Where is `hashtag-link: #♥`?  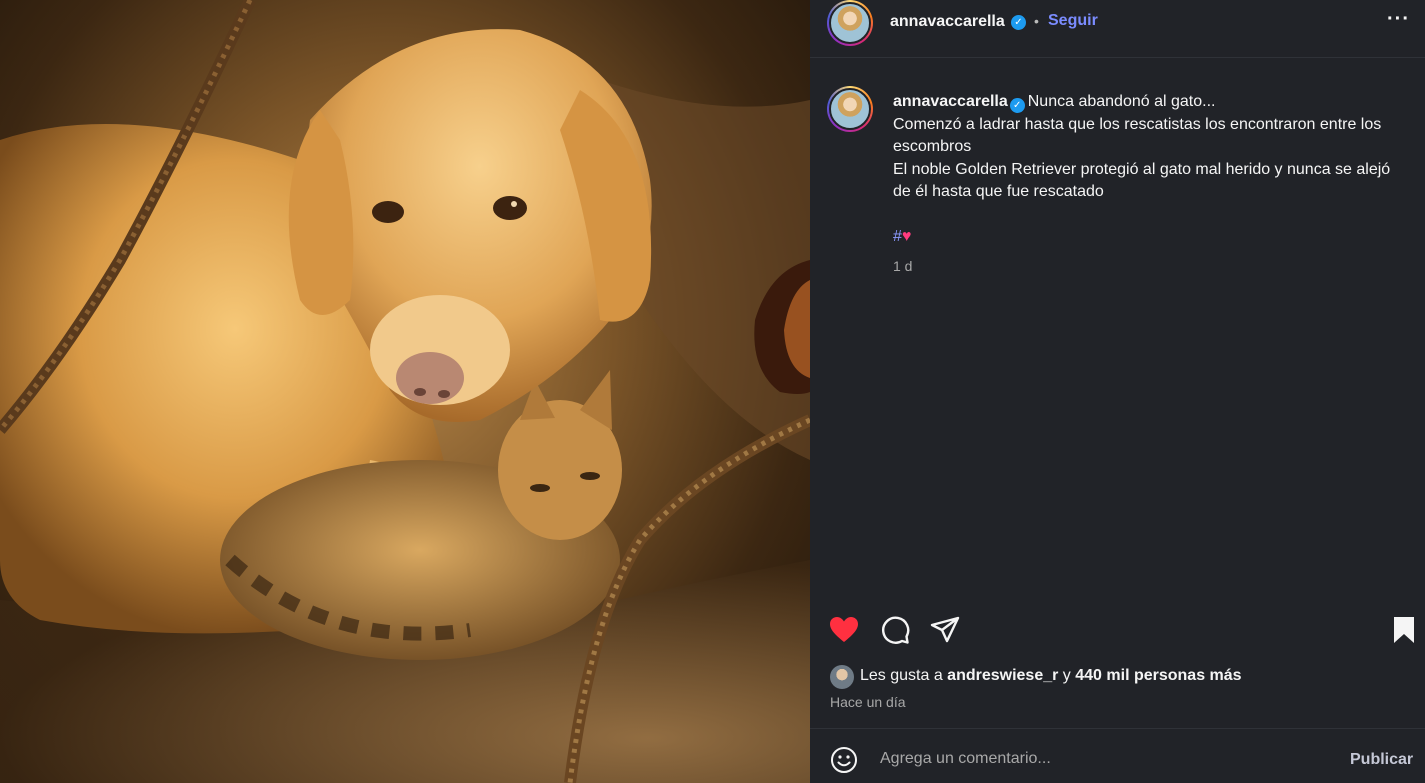
hashtag-link: #♥ is located at coordinates (902, 237).